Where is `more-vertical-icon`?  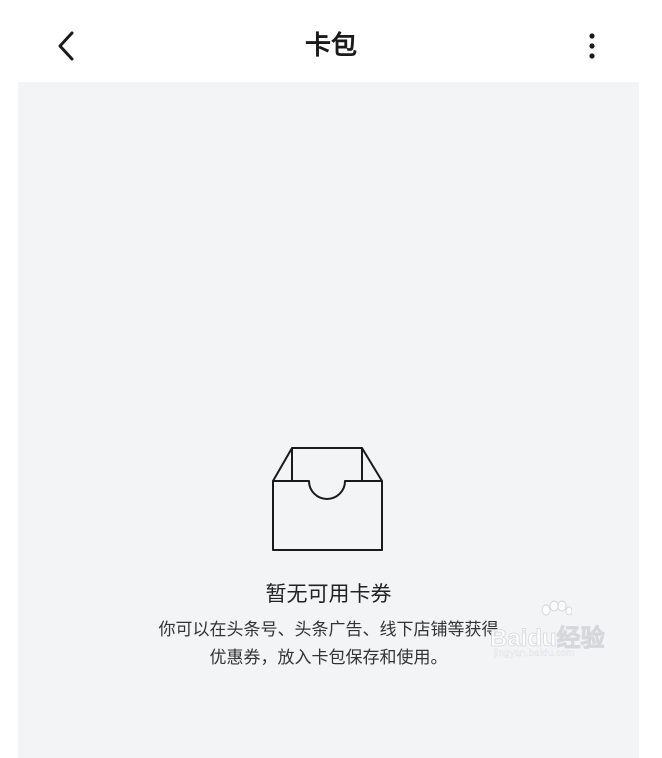 more-vertical-icon is located at coordinates (592, 48).